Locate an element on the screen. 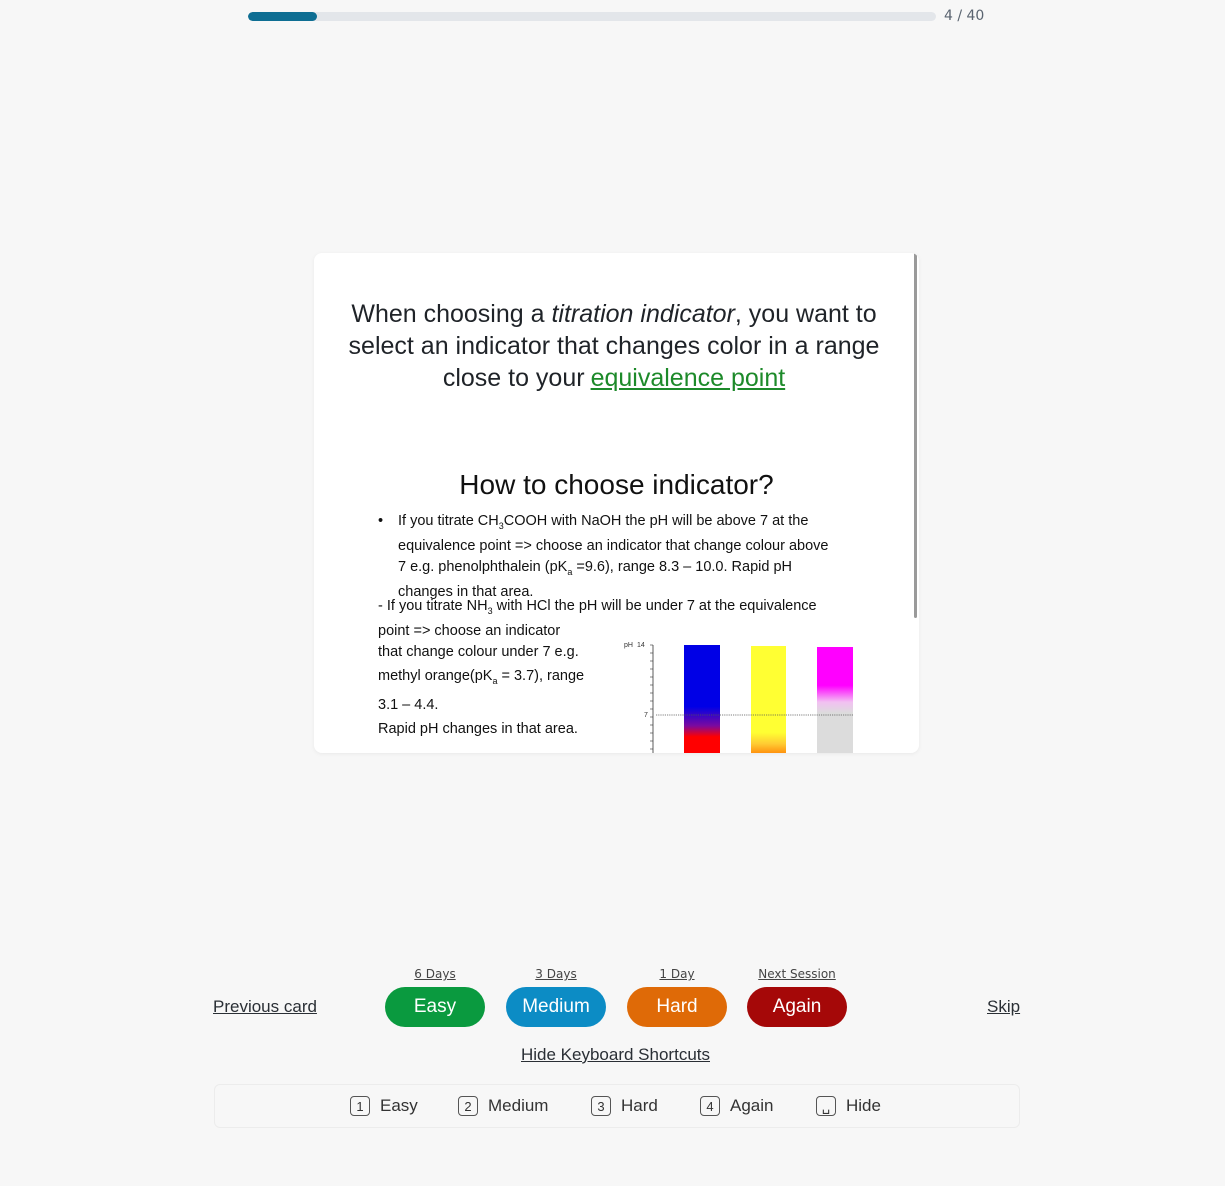 This screenshot has width=1225, height=1186. chart-ph-label: pH is located at coordinates (628, 645).